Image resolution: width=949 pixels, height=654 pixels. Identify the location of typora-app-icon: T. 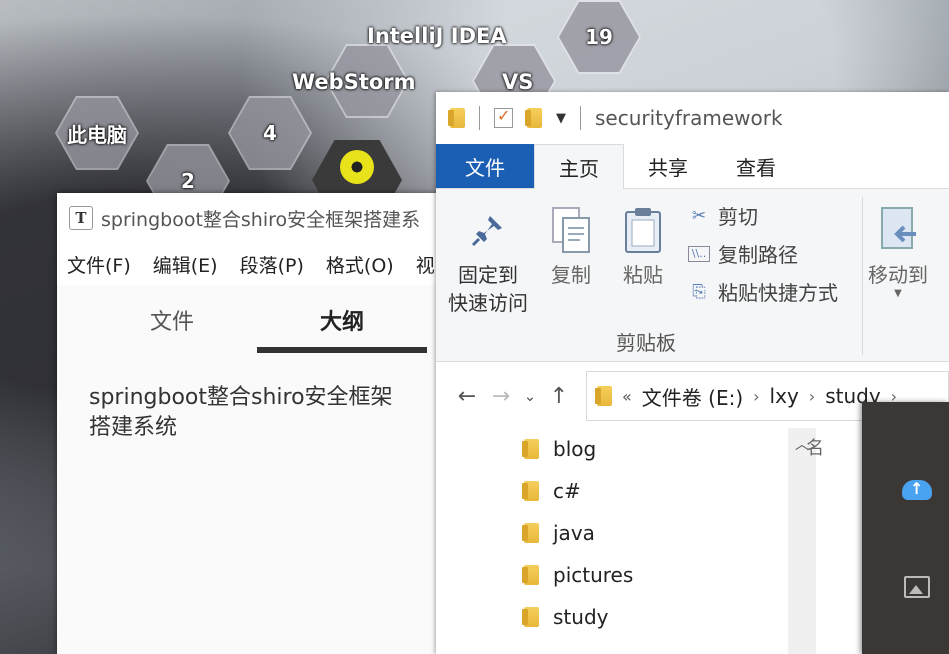
(81, 218).